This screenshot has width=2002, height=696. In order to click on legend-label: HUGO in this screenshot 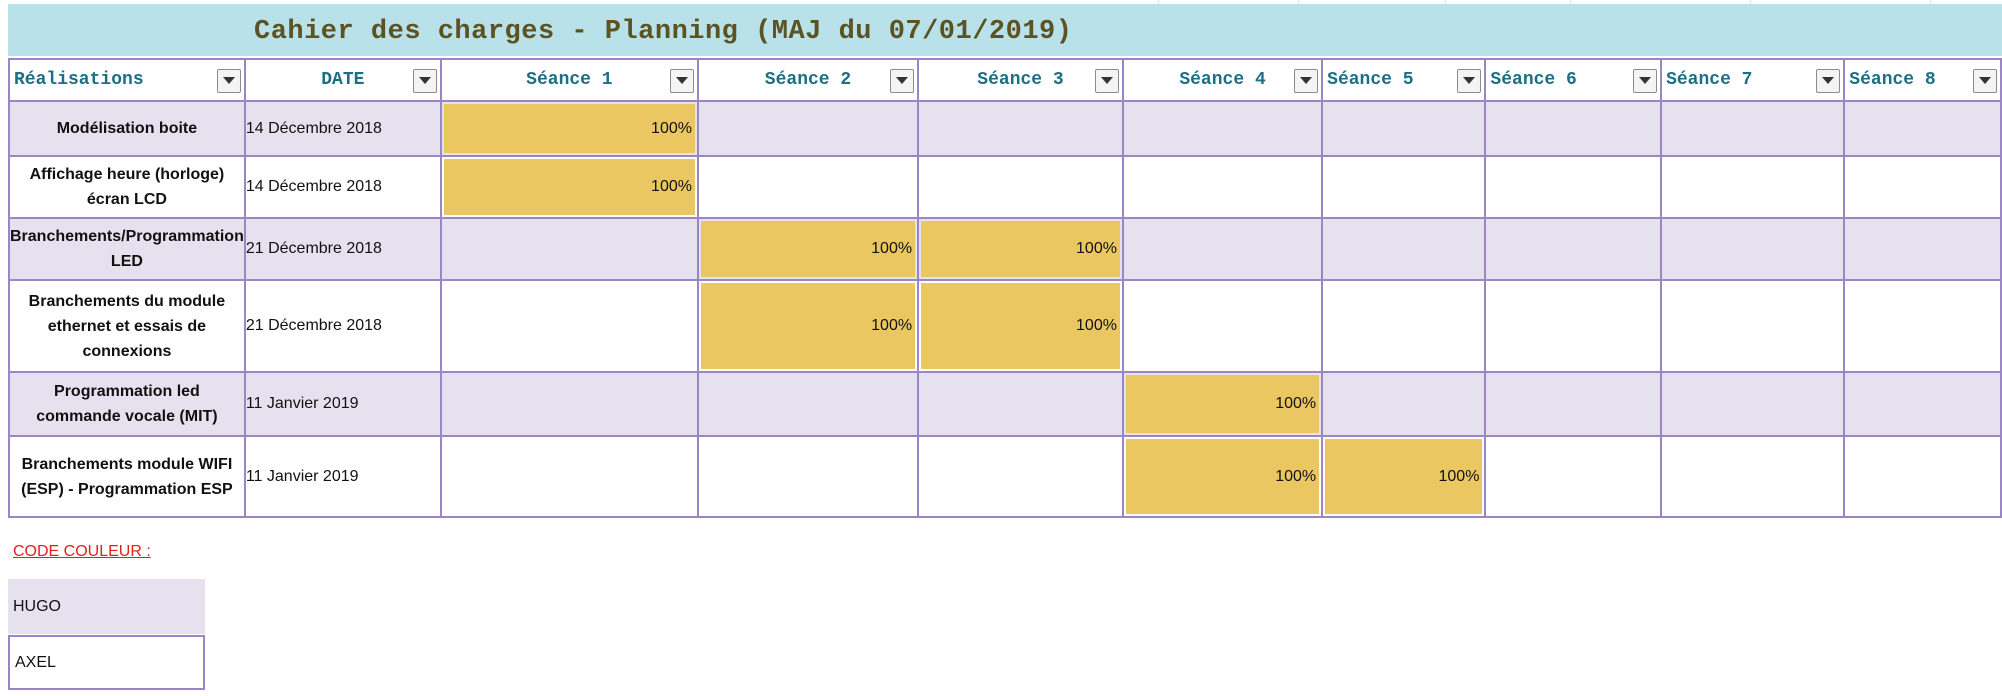, I will do `click(37, 606)`.